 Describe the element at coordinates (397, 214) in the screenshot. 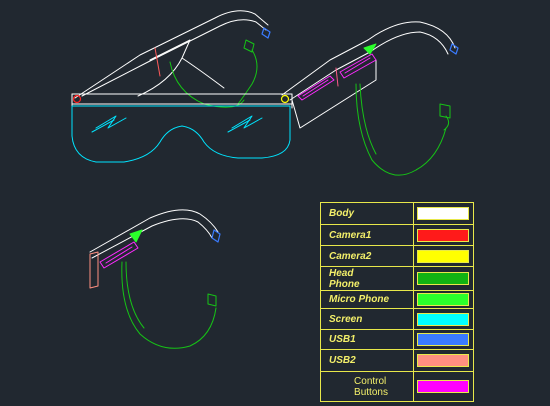

I see `legend-row: Body` at that location.